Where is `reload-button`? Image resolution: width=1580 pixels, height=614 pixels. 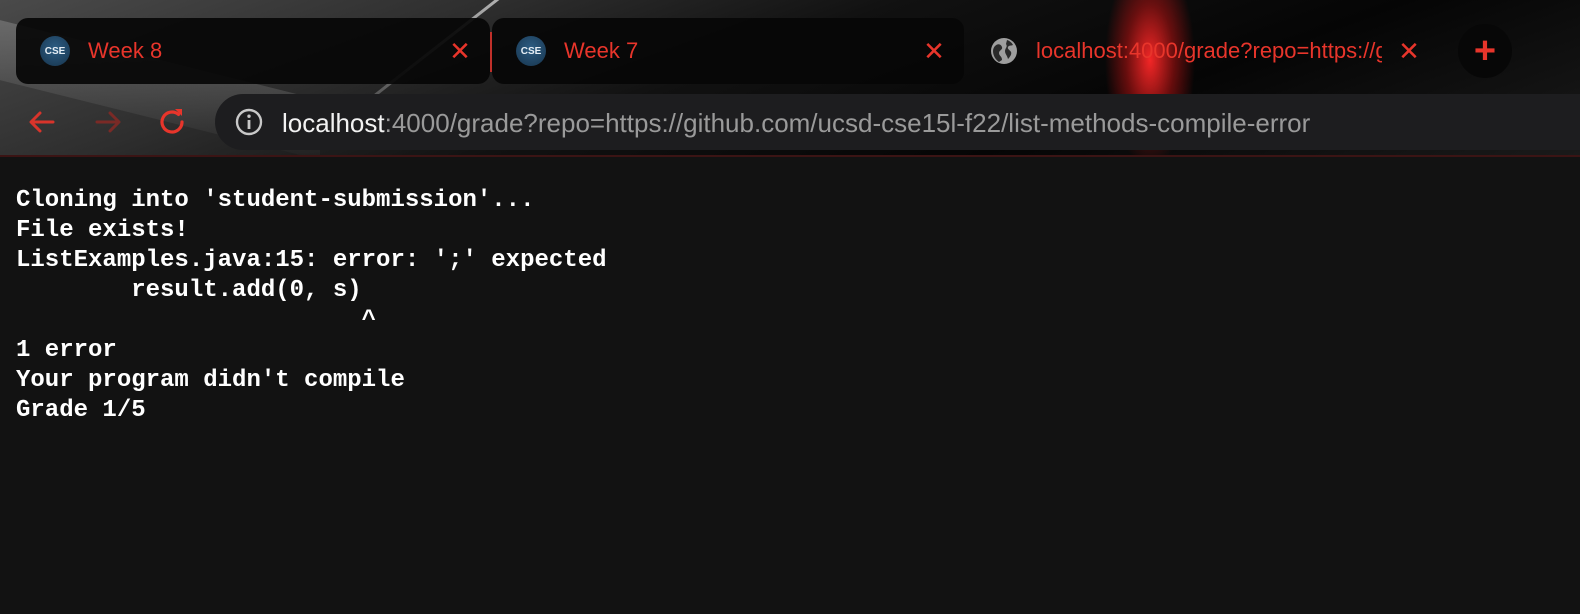 reload-button is located at coordinates (172, 122).